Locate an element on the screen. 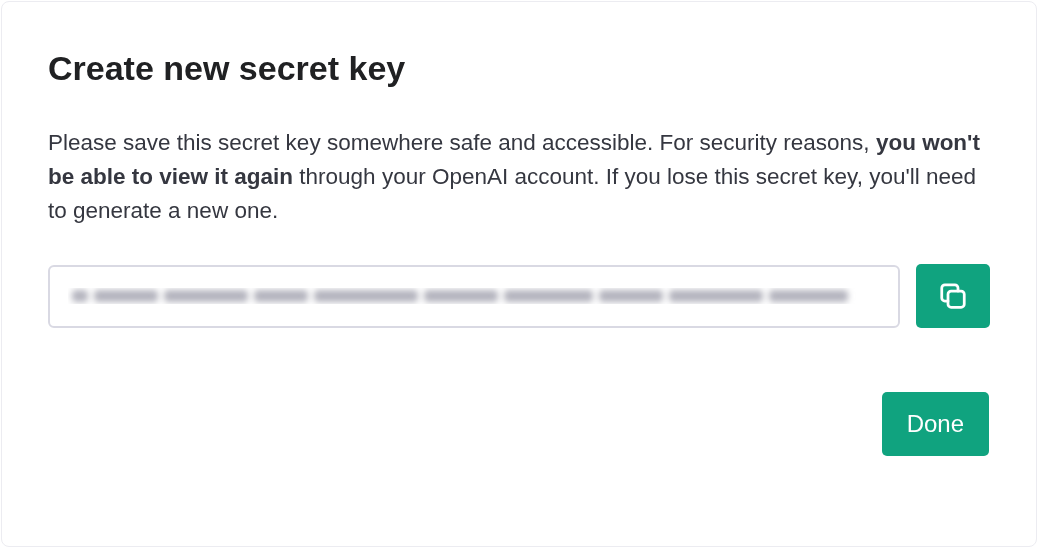 Image resolution: width=1038 pixels, height=548 pixels. dialog-title: Create new secret key is located at coordinates (227, 68).